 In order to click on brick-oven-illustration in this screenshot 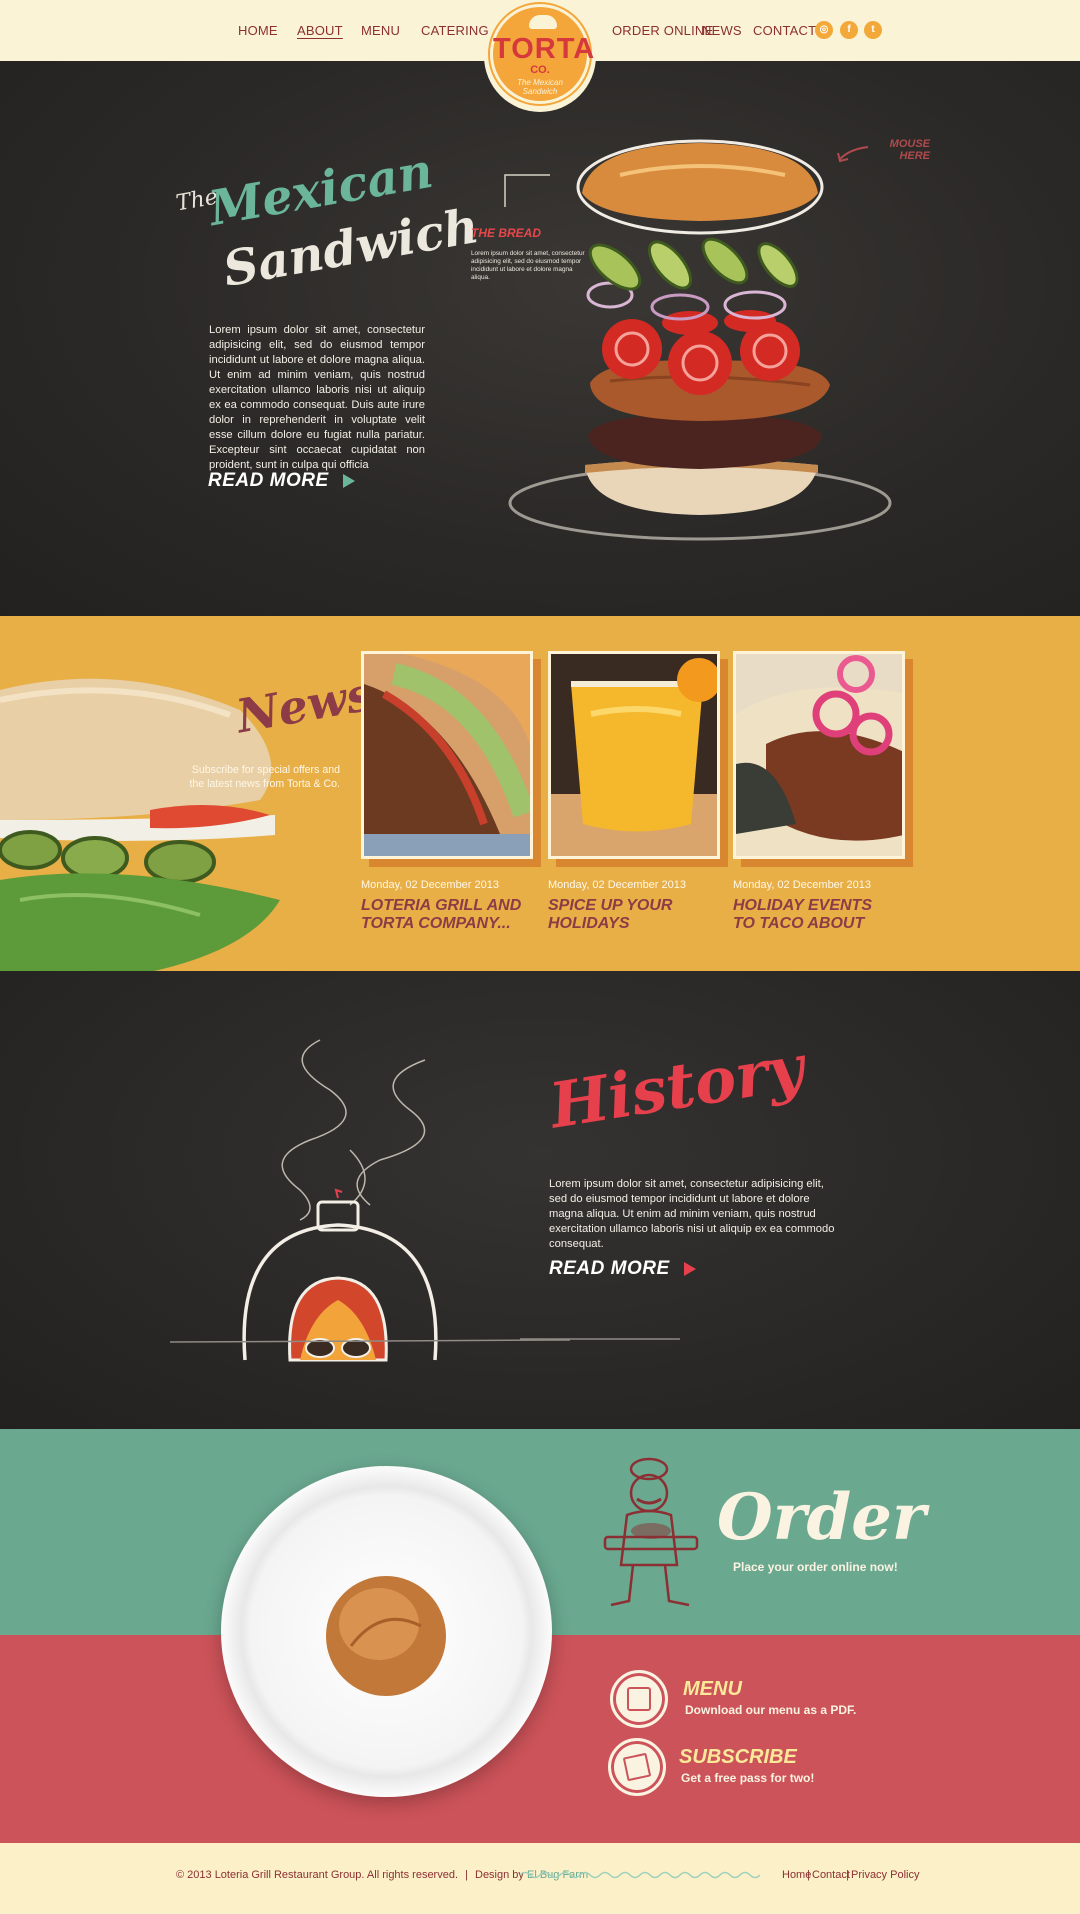, I will do `click(370, 1200)`.